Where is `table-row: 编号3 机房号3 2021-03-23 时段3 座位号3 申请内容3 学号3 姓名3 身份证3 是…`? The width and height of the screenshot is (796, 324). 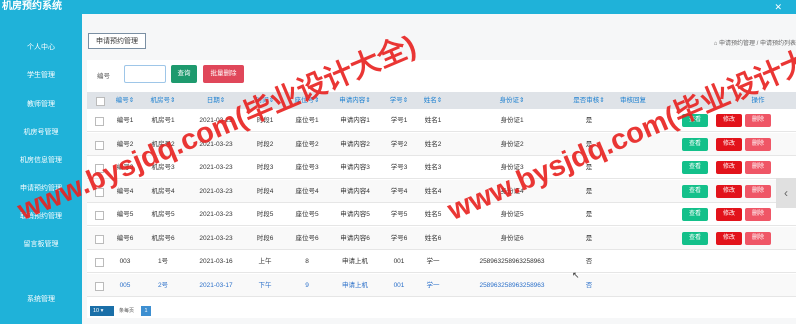
table-row: 编号3 机房号3 2021-03-23 时段3 座位号3 申请内容3 学号3 姓名3 身份证3 是… is located at coordinates (441, 167).